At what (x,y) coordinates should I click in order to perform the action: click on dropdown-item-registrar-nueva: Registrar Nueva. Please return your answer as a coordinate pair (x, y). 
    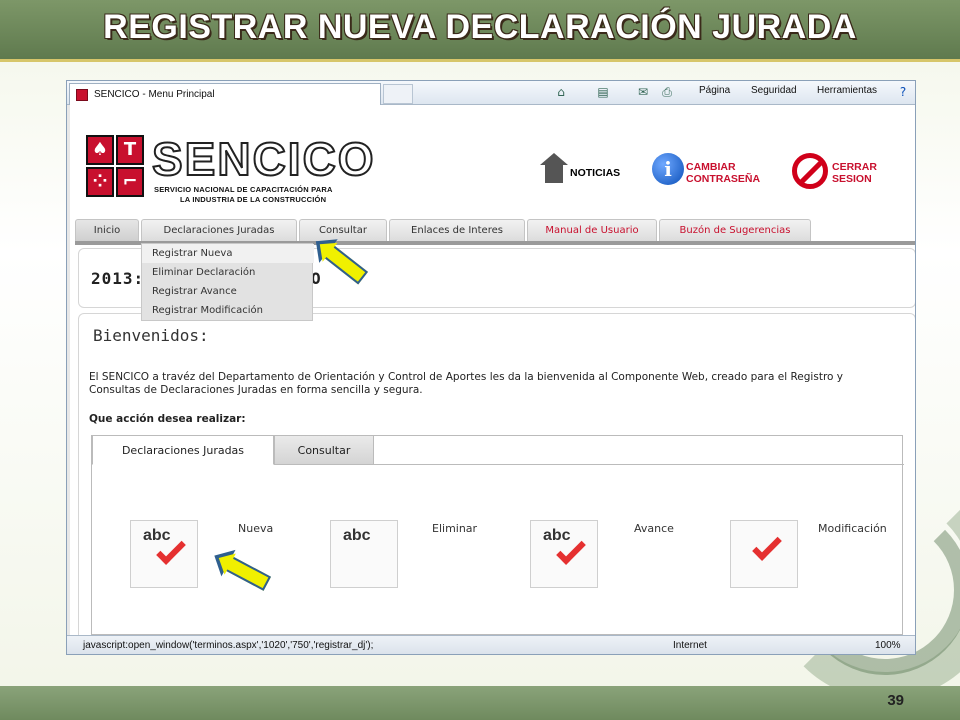
    Looking at the image, I should click on (228, 253).